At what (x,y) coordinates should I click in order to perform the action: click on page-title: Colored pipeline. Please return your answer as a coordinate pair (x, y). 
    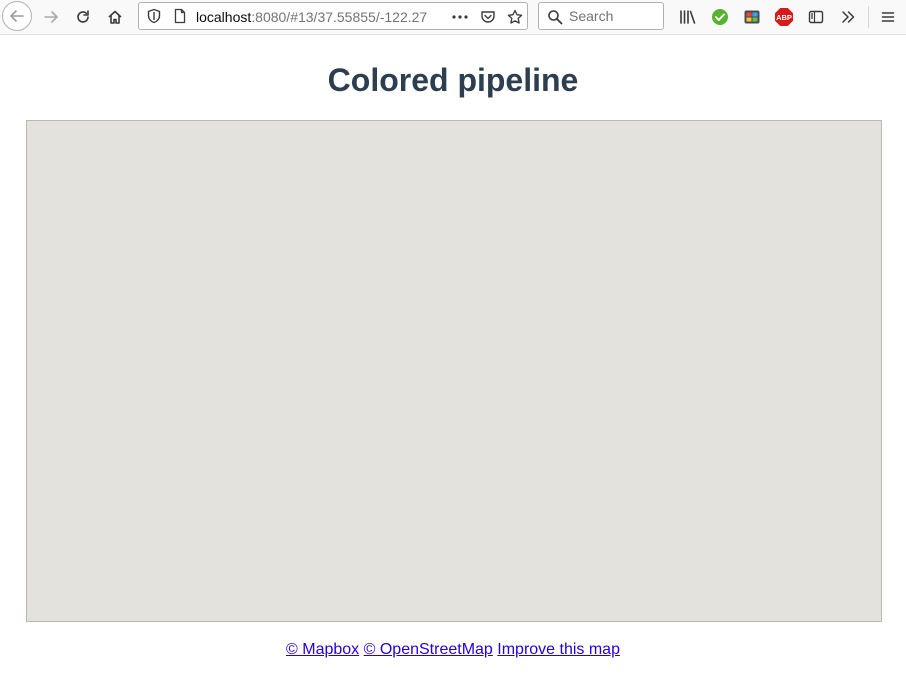
    Looking at the image, I should click on (453, 80).